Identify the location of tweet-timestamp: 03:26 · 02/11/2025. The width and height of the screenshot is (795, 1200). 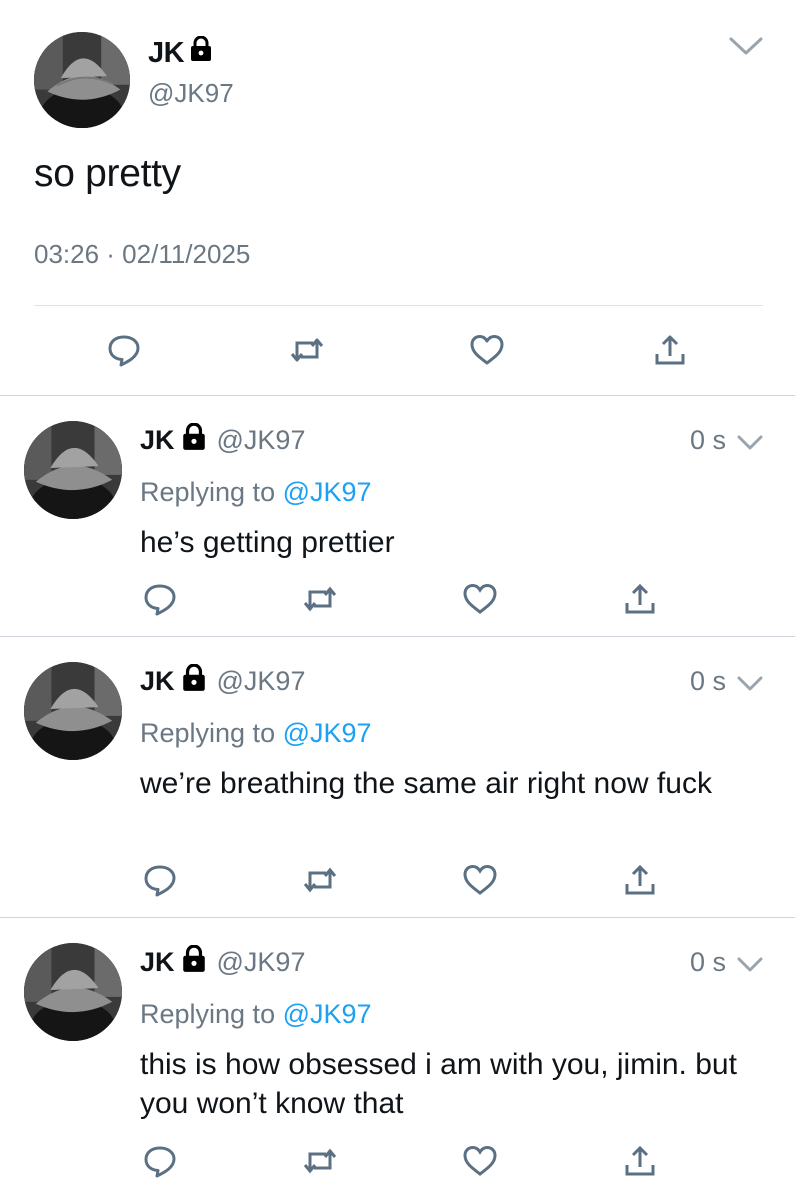
(142, 254).